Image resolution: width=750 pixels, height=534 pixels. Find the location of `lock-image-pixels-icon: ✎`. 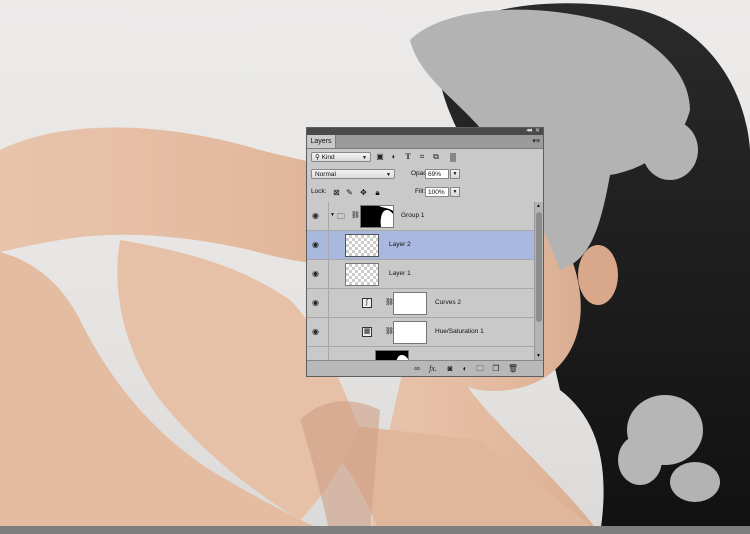

lock-image-pixels-icon: ✎ is located at coordinates (349, 192).